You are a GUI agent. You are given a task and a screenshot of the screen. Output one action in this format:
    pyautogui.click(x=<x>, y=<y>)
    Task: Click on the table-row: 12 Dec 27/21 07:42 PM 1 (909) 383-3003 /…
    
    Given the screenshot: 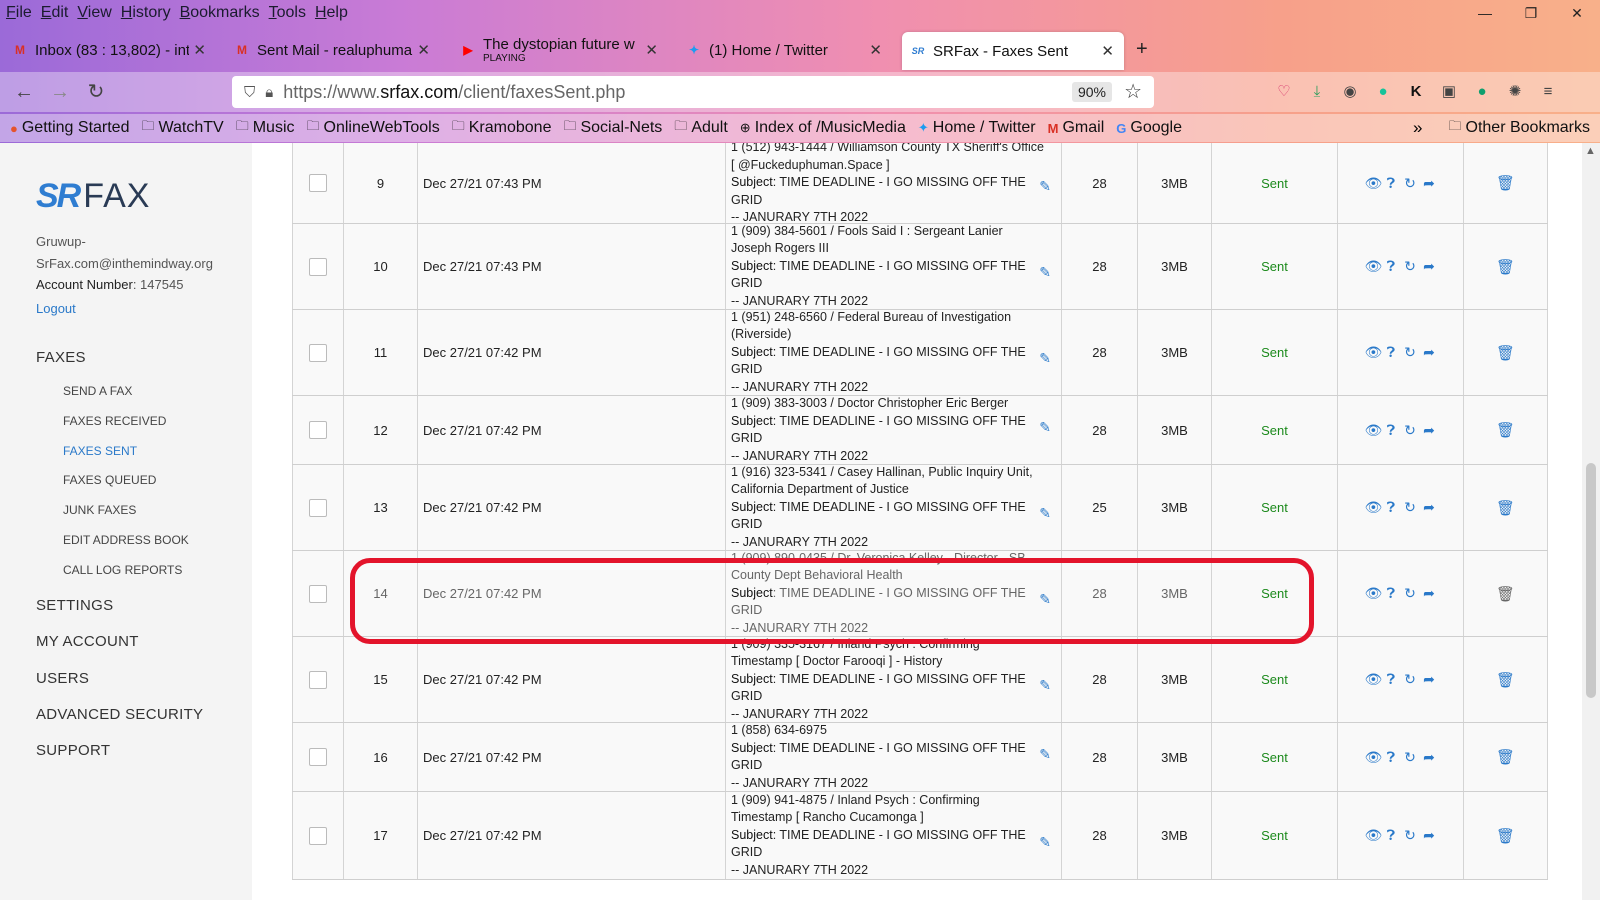 What is the action you would take?
    pyautogui.click(x=920, y=430)
    